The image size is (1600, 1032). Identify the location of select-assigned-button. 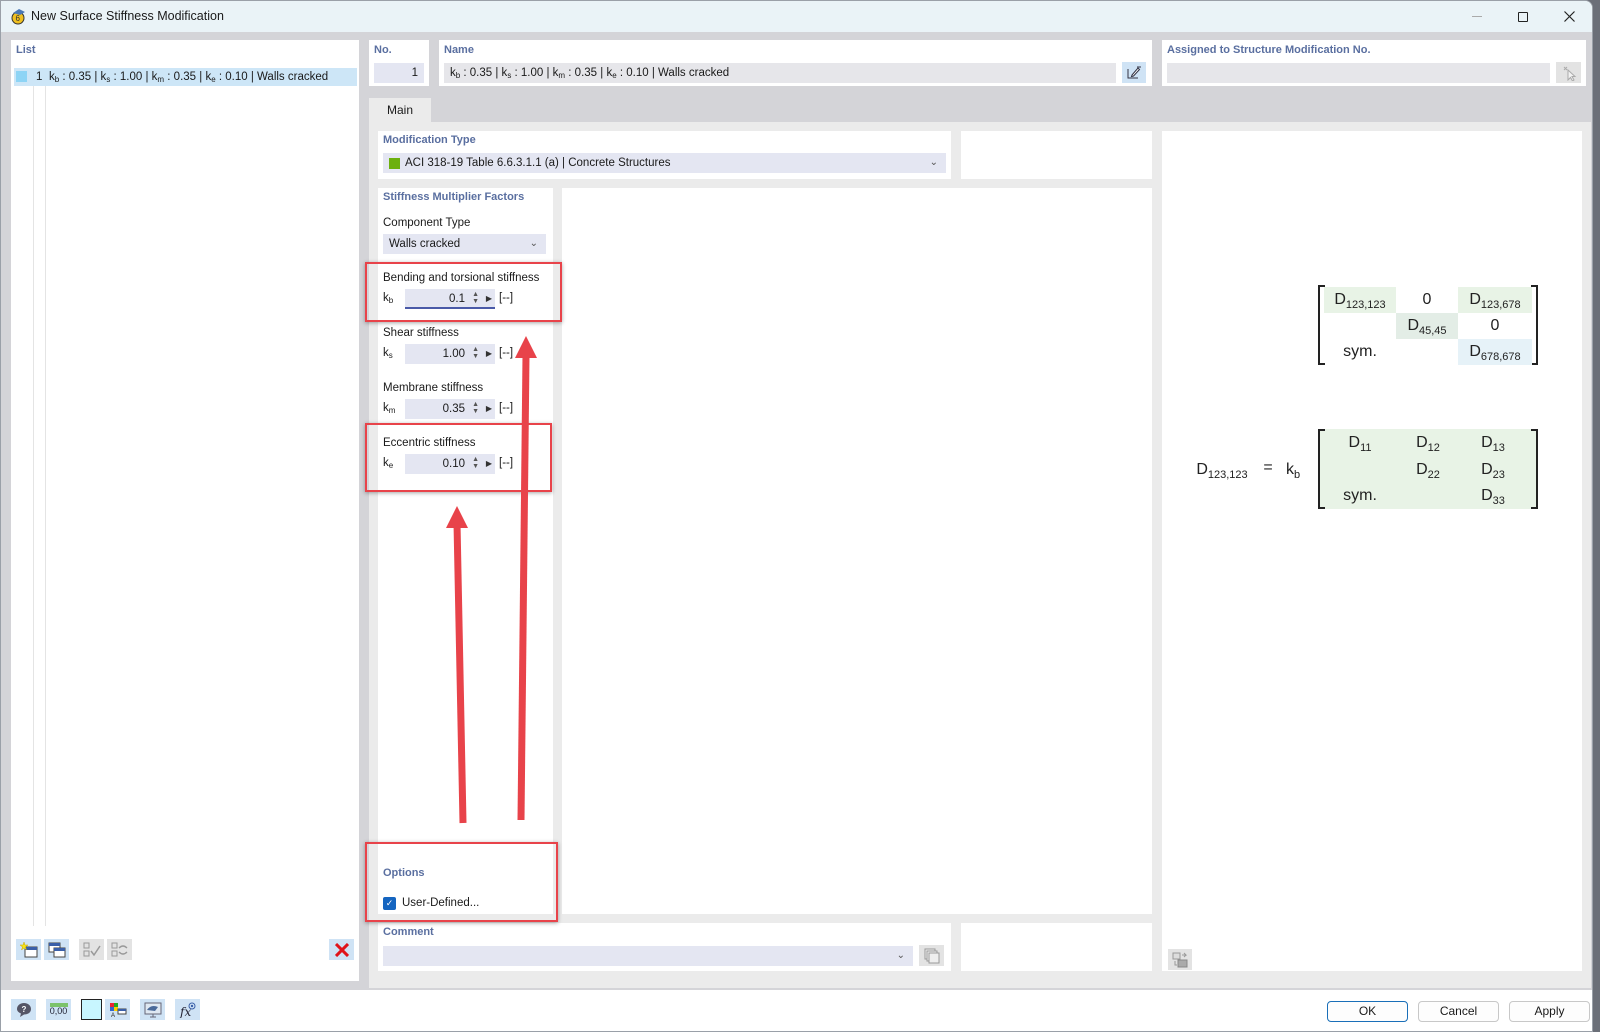
(1568, 72).